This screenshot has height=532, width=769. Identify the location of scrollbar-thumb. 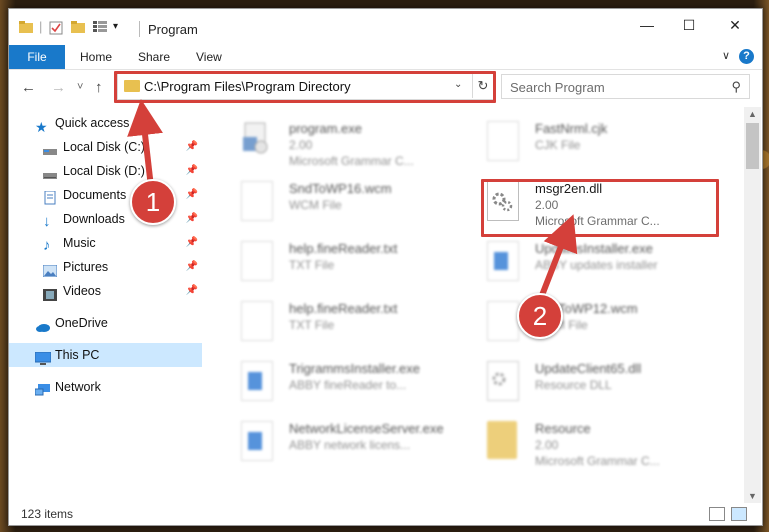
(752, 146).